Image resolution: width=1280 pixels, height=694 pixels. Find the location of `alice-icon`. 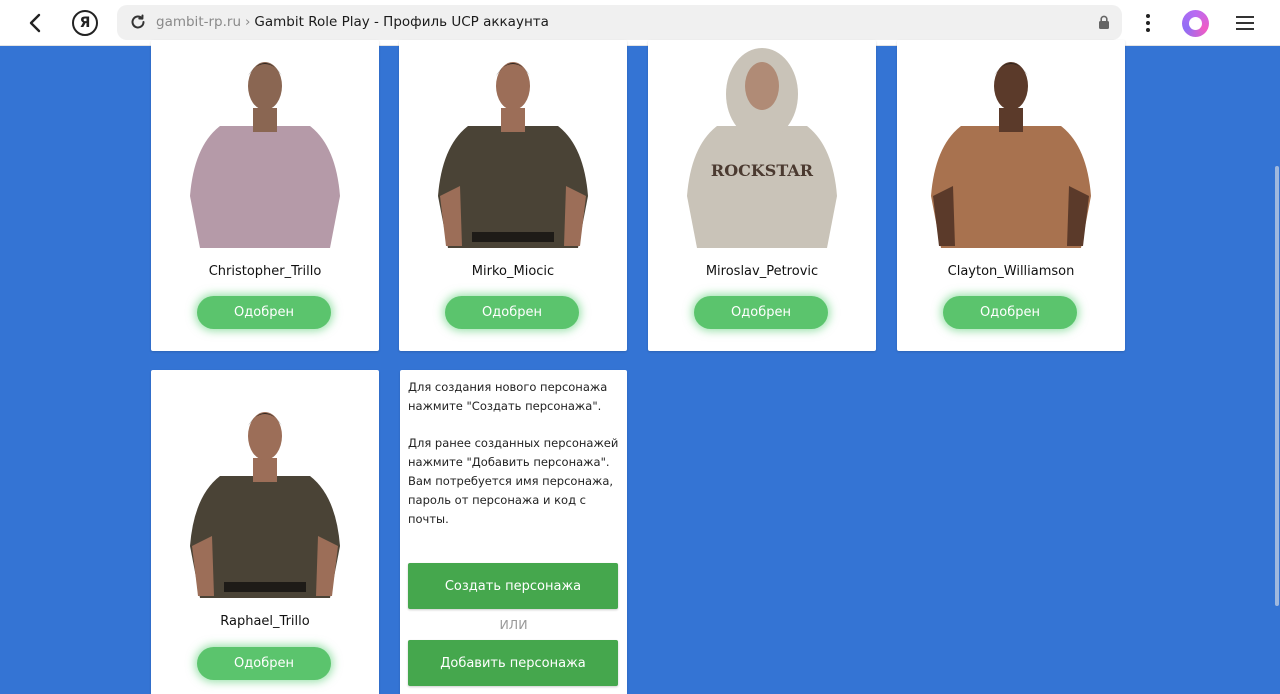

alice-icon is located at coordinates (1195, 23).